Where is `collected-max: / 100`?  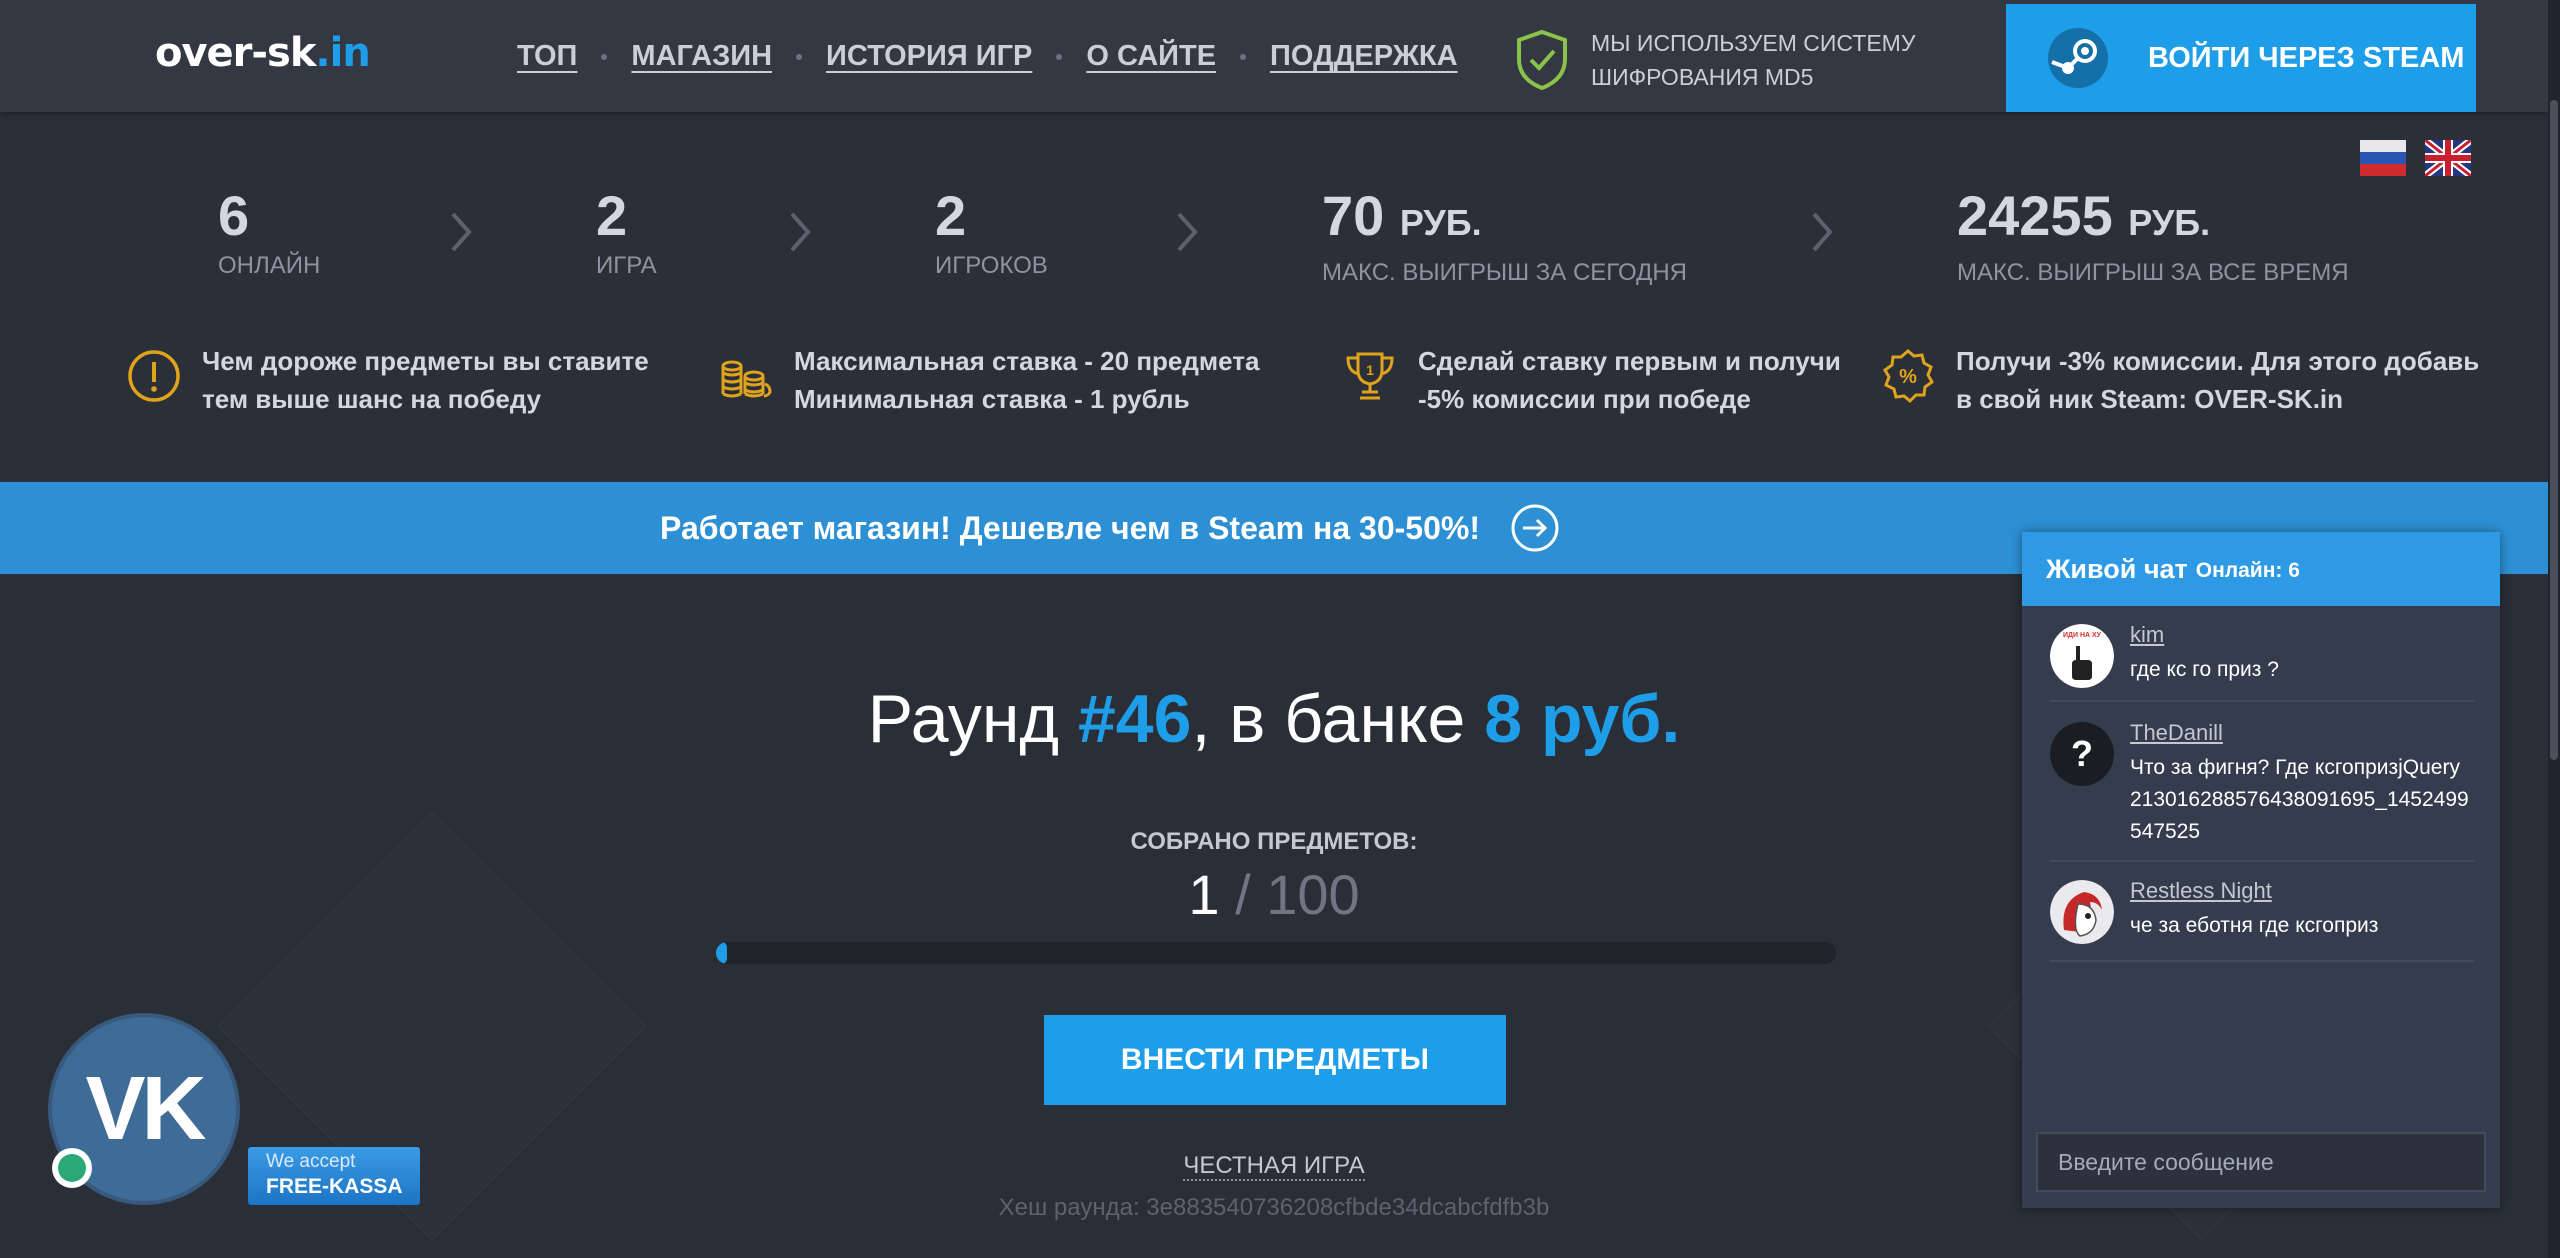
collected-max: / 100 is located at coordinates (1289, 894).